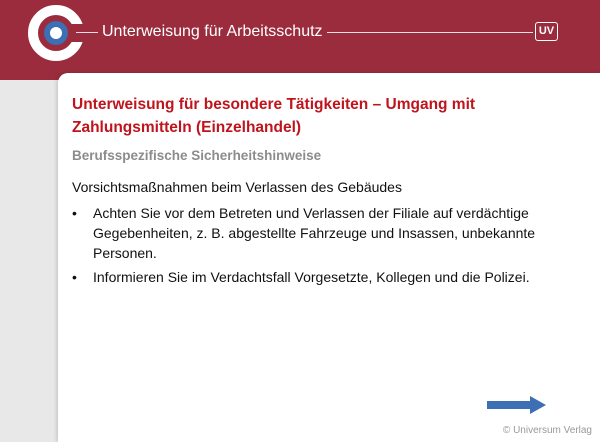 This screenshot has height=442, width=600. Describe the element at coordinates (197, 155) in the screenshot. I see `slide-subtitle: Berufsspezifische Sicherheitshinweise` at that location.